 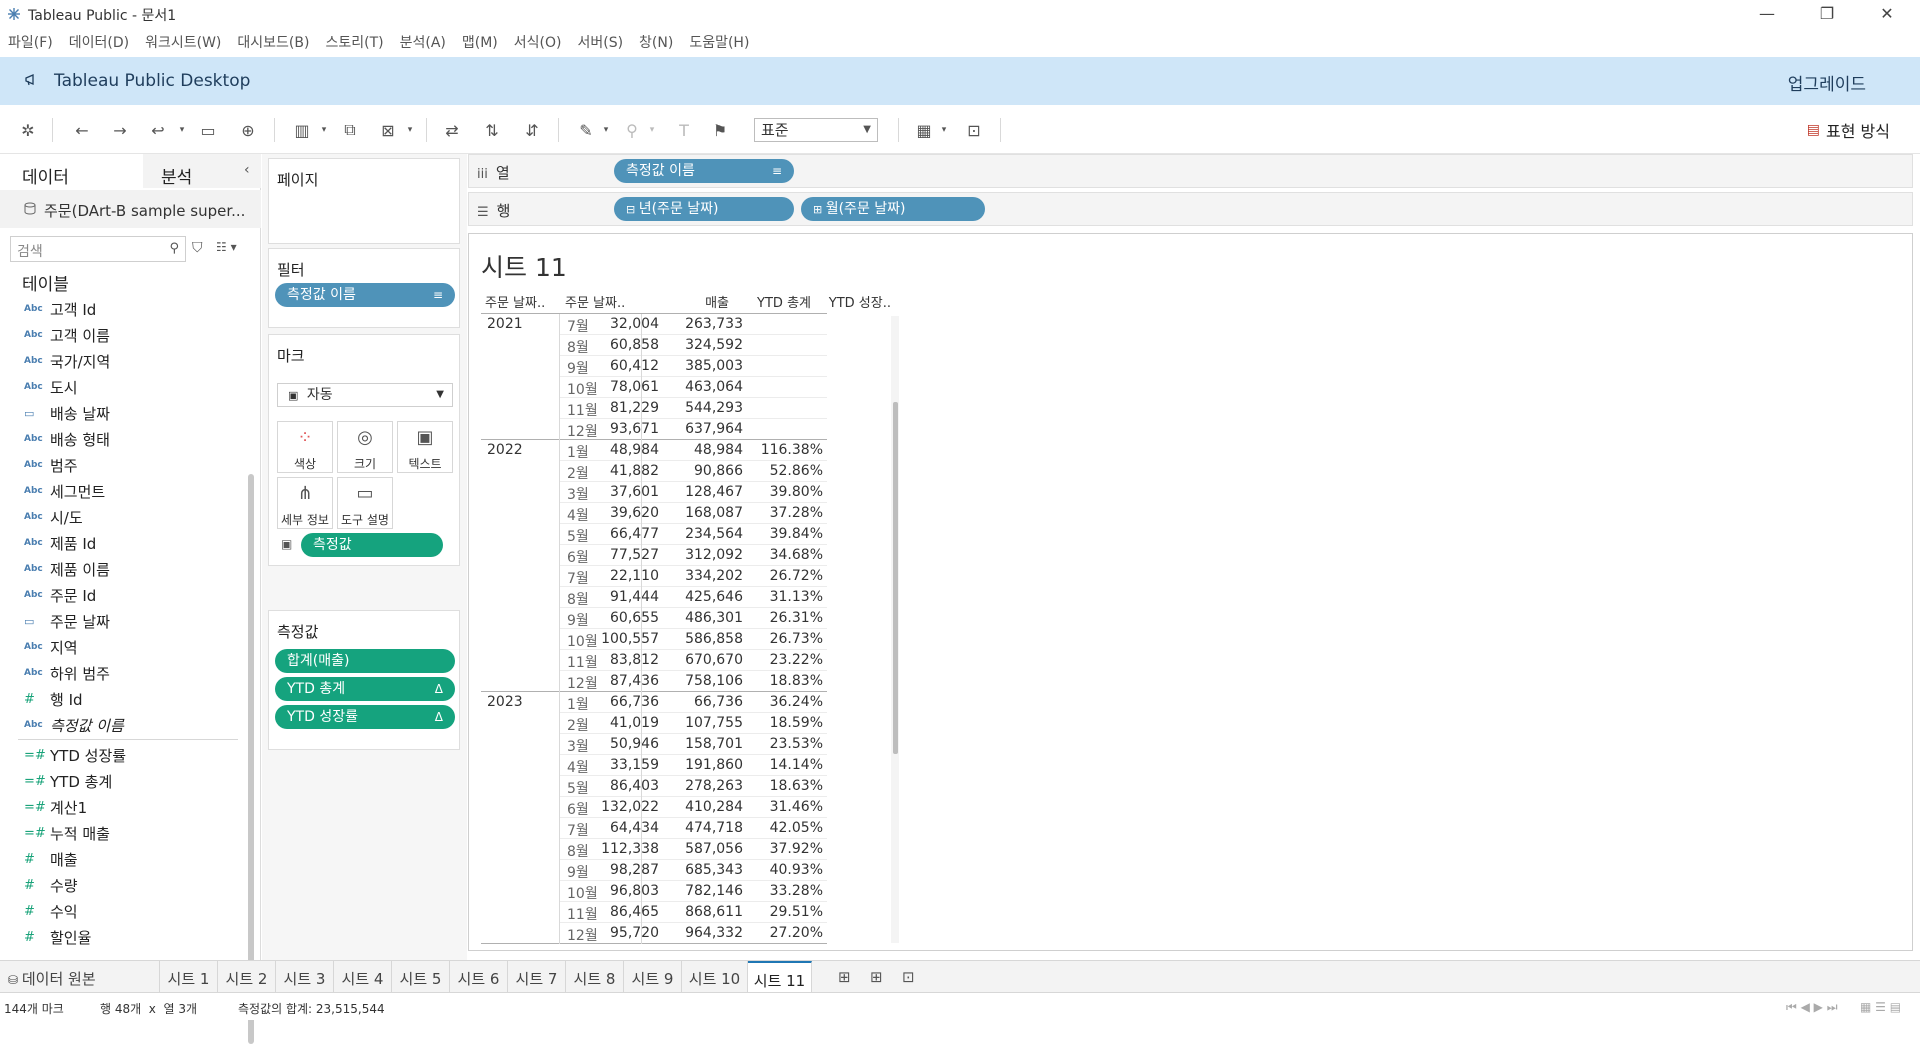 I want to click on duplicate-sheet-icon: ⧉, so click(x=350, y=130).